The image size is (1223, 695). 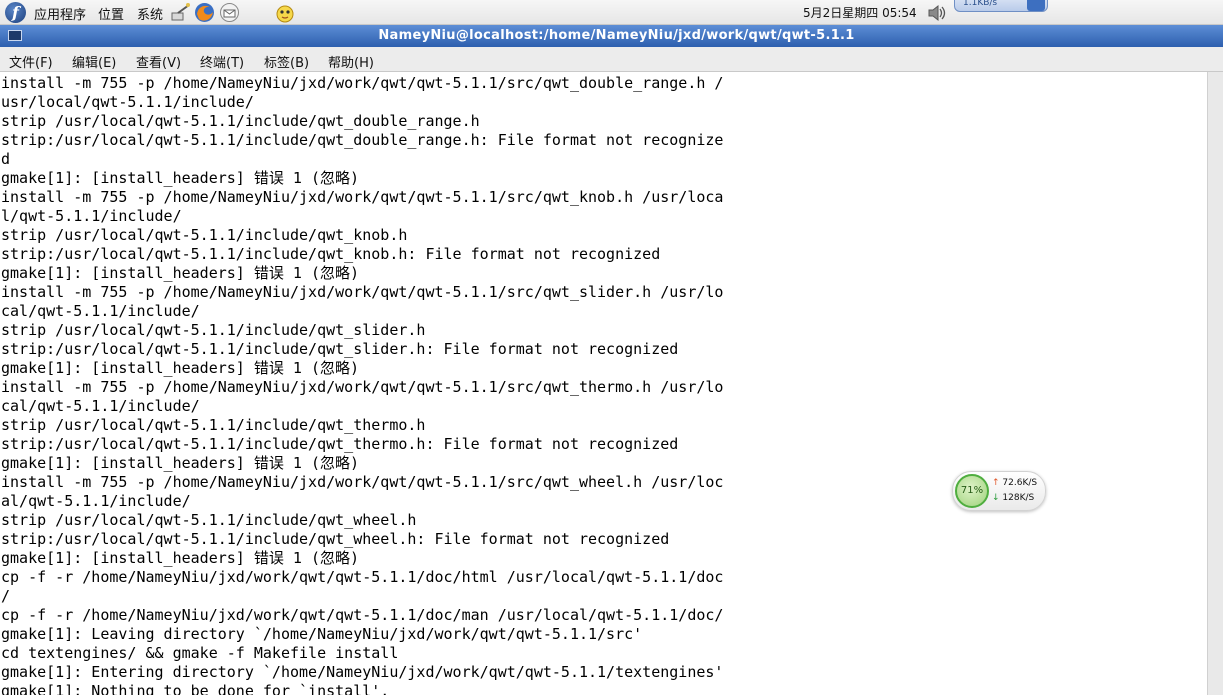 What do you see at coordinates (158, 61) in the screenshot?
I see `menu-view: 查看(V)` at bounding box center [158, 61].